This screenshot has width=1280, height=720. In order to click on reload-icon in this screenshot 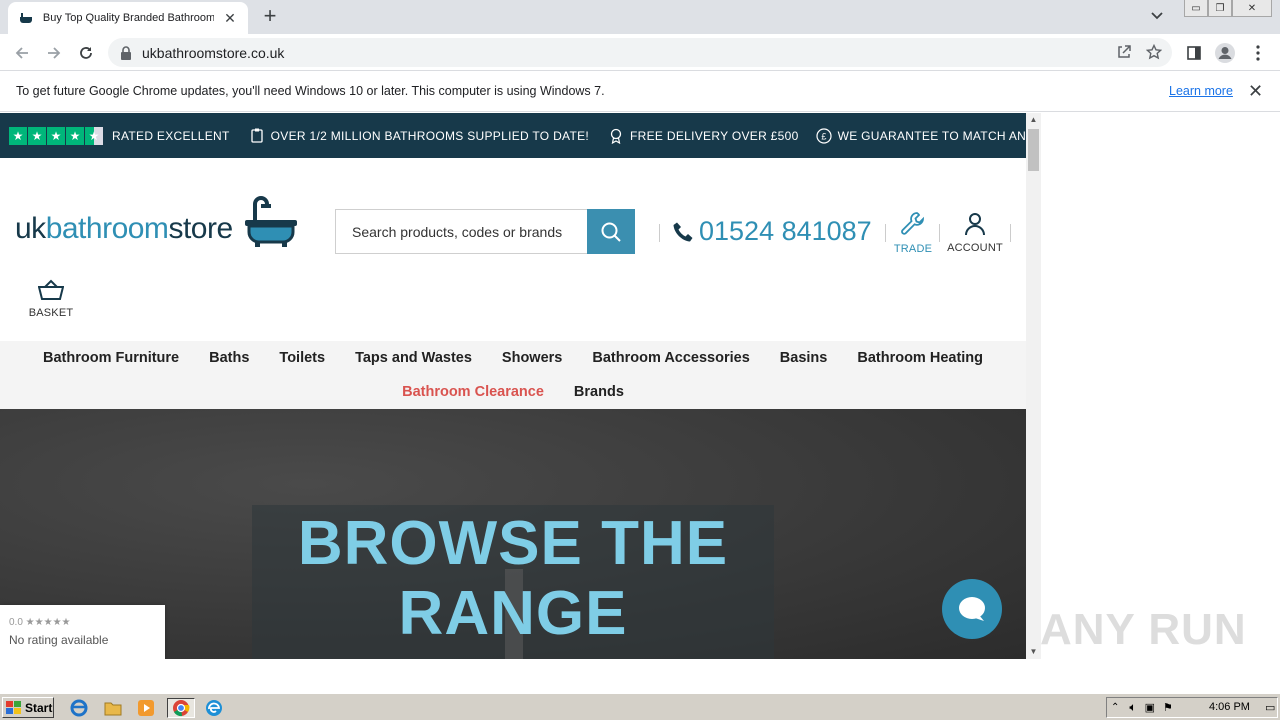, I will do `click(86, 53)`.